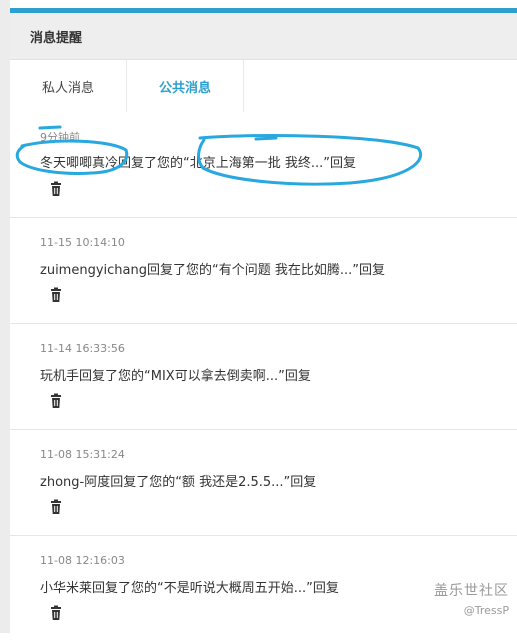 The image size is (517, 642). Describe the element at coordinates (198, 163) in the screenshot. I see `message-text: 冬天唧唧真冷回复了您的“北京上海第一批 我终...”回复` at that location.